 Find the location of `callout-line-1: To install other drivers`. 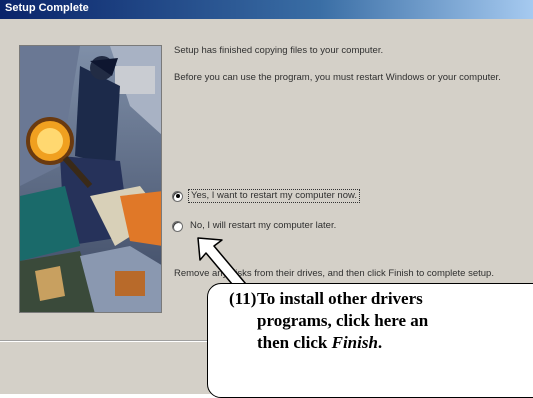

callout-line-1: To install other drivers is located at coordinates (340, 298).